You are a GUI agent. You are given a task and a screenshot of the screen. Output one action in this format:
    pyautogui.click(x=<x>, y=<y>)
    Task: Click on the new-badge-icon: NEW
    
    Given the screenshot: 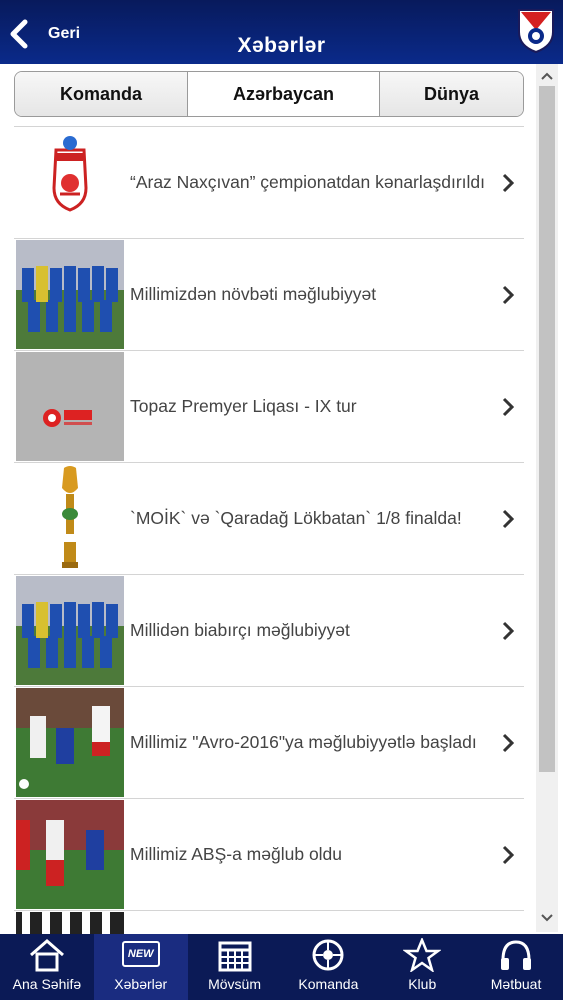 What is the action you would take?
    pyautogui.click(x=140, y=954)
    